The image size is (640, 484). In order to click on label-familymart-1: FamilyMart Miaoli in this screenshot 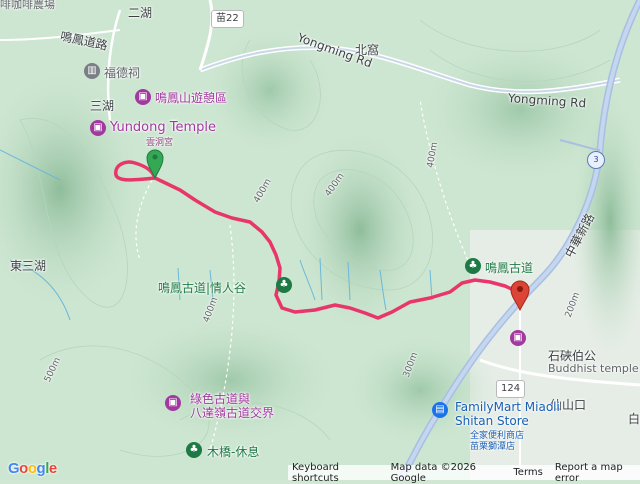, I will do `click(507, 407)`.